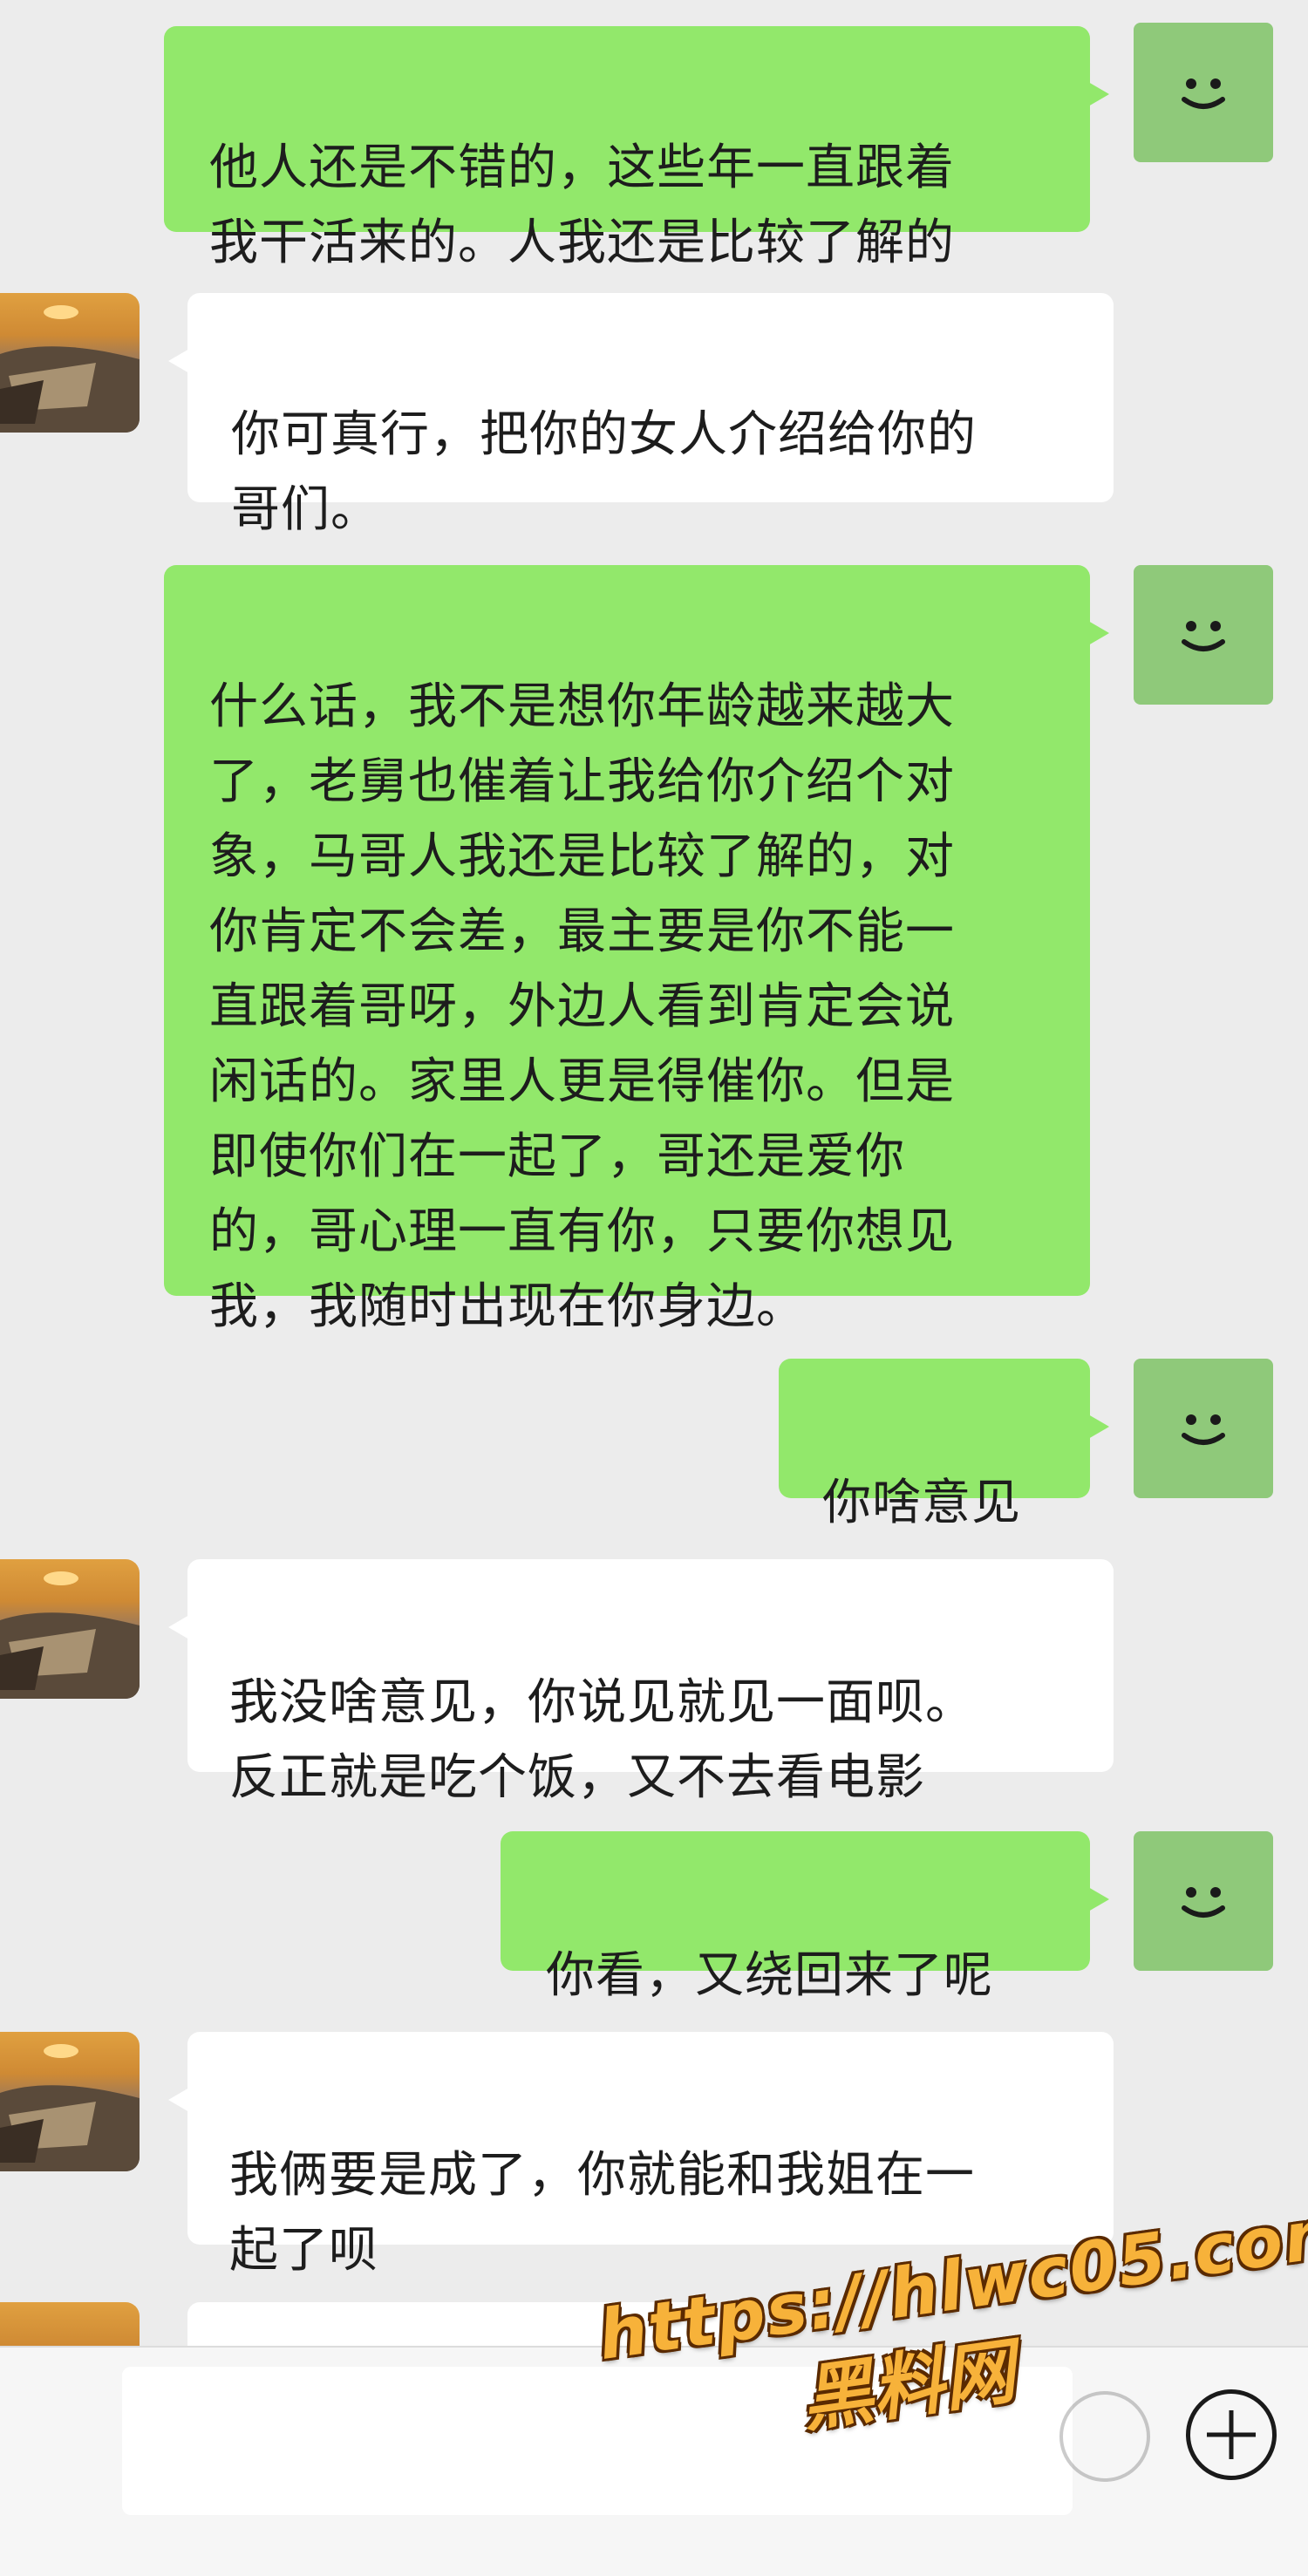 The image size is (1308, 2576). I want to click on message-bubble-outgoing: 你啥意见, so click(944, 1445).